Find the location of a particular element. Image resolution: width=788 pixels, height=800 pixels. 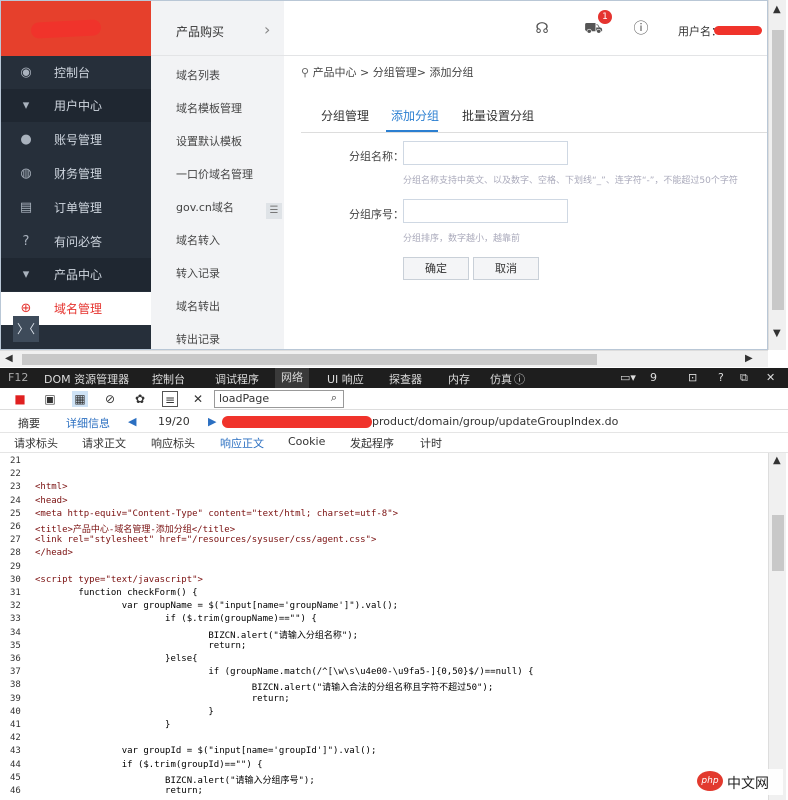

code-vertical-scrollbar: ▲ is located at coordinates (777, 626).